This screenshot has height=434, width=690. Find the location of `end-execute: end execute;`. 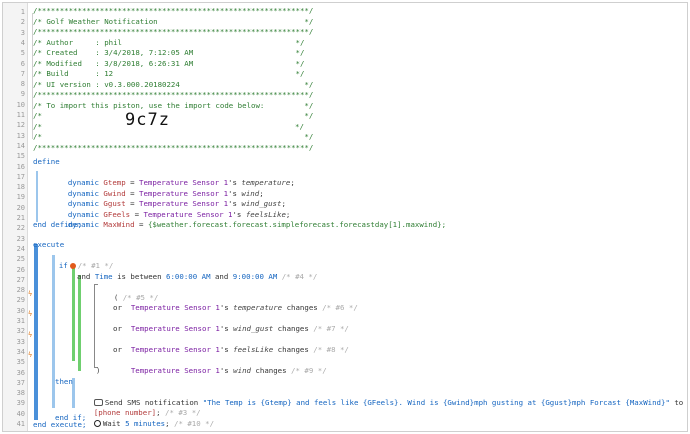

end-execute: end execute; is located at coordinates (60, 424).